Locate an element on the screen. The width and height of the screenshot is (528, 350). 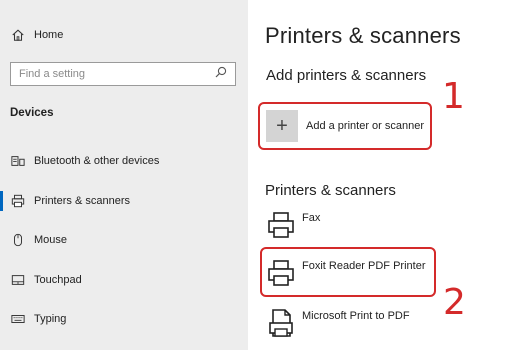
printer-item-microsoft-pdf: Microsoft Print to PDF is located at coordinates (338, 323).